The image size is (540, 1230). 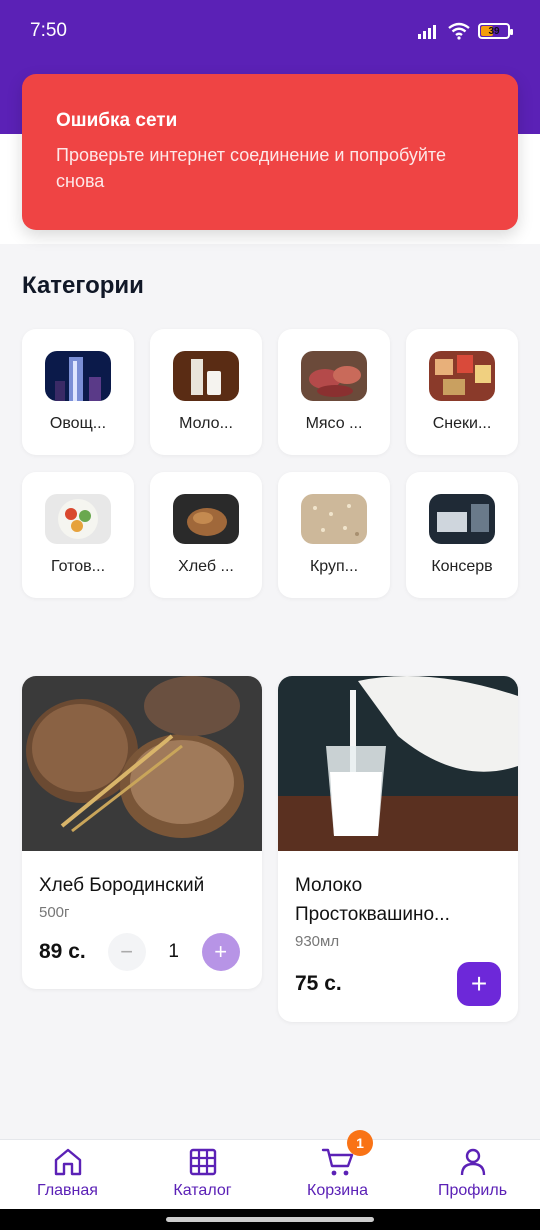 What do you see at coordinates (83, 285) in the screenshot?
I see `categories-title: Категории` at bounding box center [83, 285].